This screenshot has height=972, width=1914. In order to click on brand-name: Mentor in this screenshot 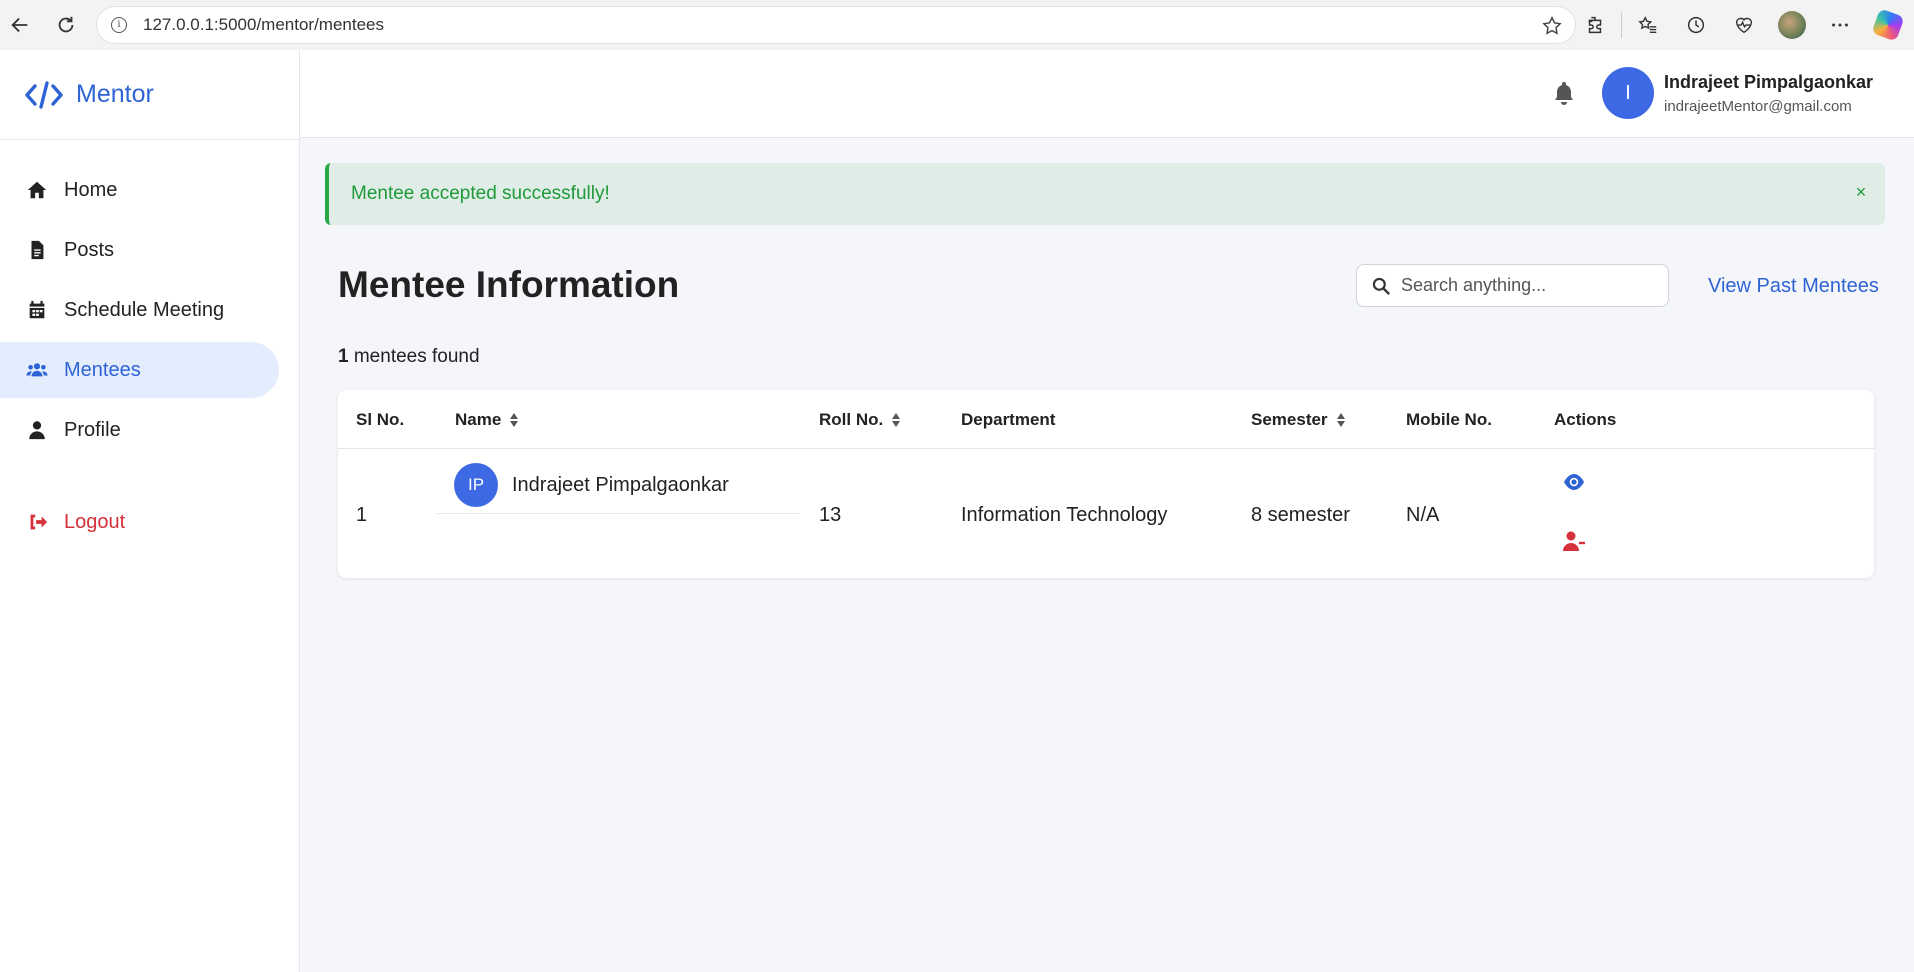, I will do `click(115, 94)`.